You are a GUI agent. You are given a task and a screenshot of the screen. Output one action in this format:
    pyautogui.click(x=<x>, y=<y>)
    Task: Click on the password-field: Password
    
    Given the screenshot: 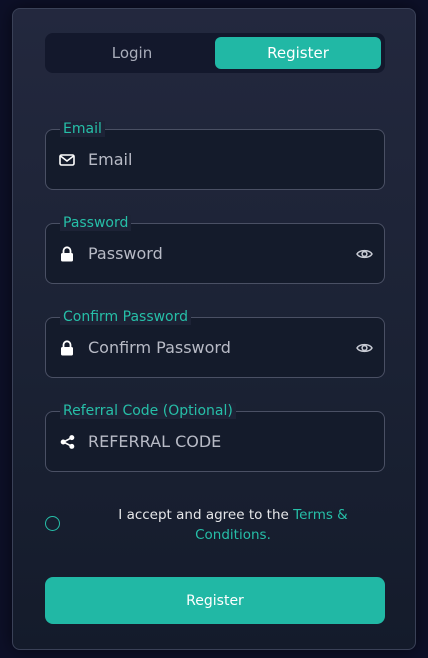 What is the action you would take?
    pyautogui.click(x=215, y=249)
    